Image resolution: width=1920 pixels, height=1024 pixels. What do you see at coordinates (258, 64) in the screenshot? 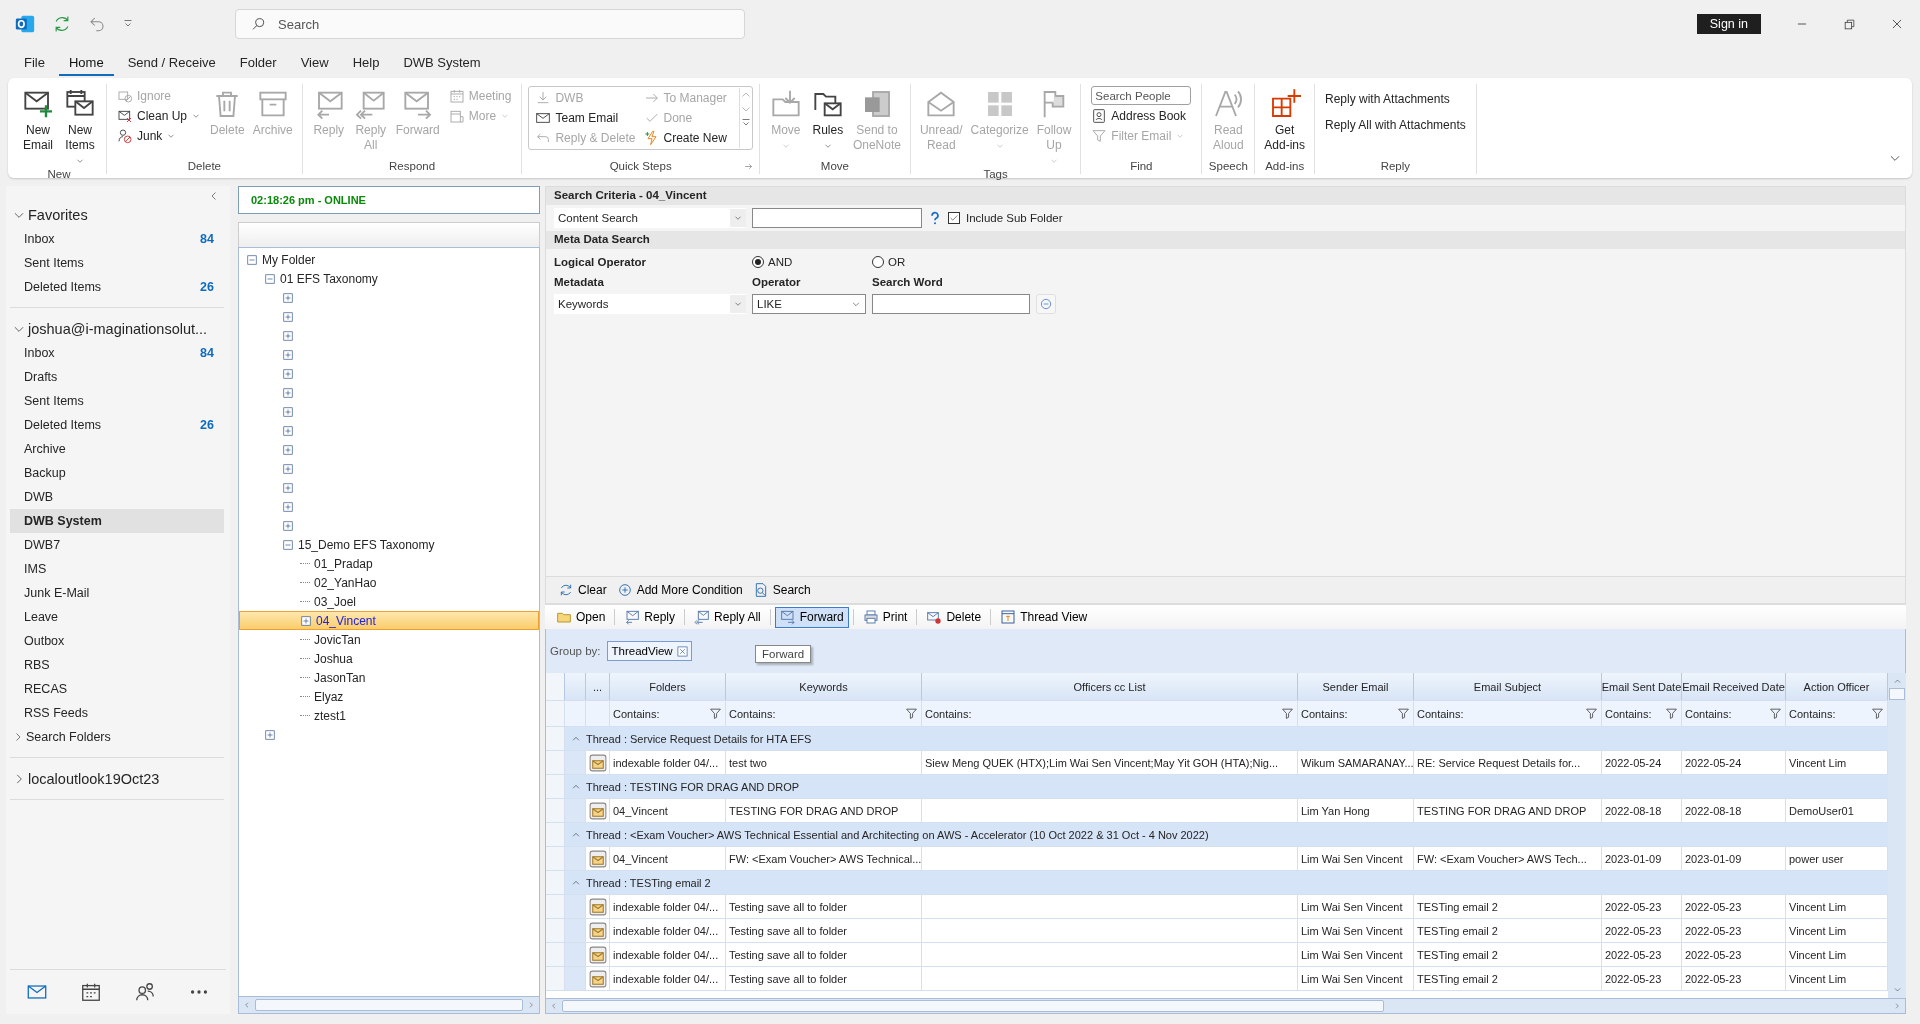
I see `menu-tab: Folder` at bounding box center [258, 64].